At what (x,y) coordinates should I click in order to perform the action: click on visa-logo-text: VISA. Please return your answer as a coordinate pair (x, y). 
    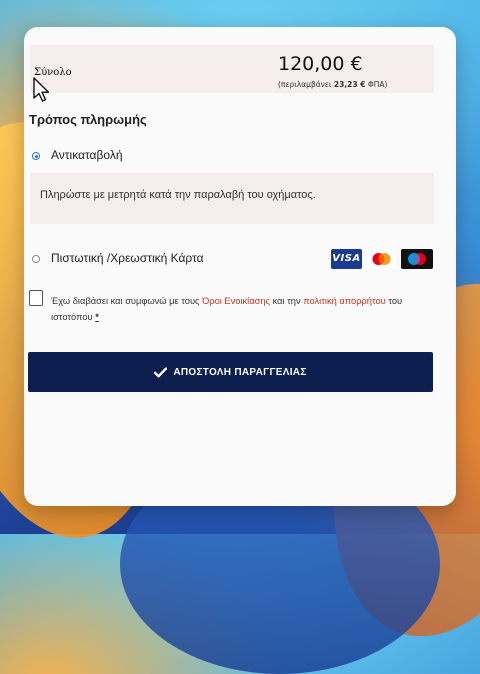
    Looking at the image, I should click on (346, 258).